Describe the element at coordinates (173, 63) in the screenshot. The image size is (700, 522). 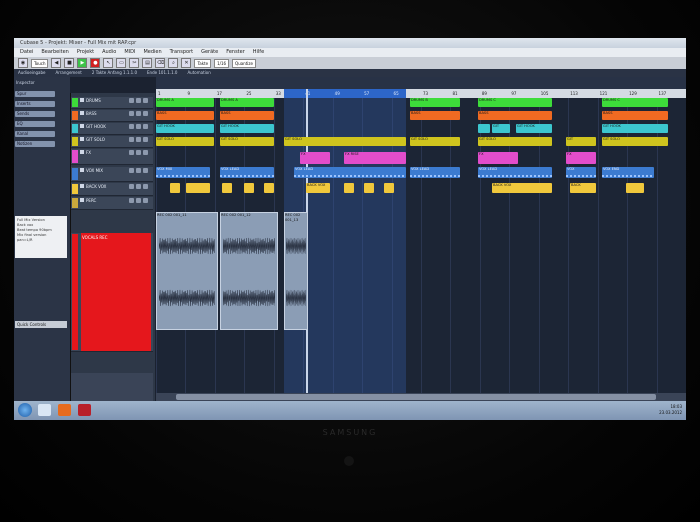
I see `zoom-tool-icon: ⌕` at that location.